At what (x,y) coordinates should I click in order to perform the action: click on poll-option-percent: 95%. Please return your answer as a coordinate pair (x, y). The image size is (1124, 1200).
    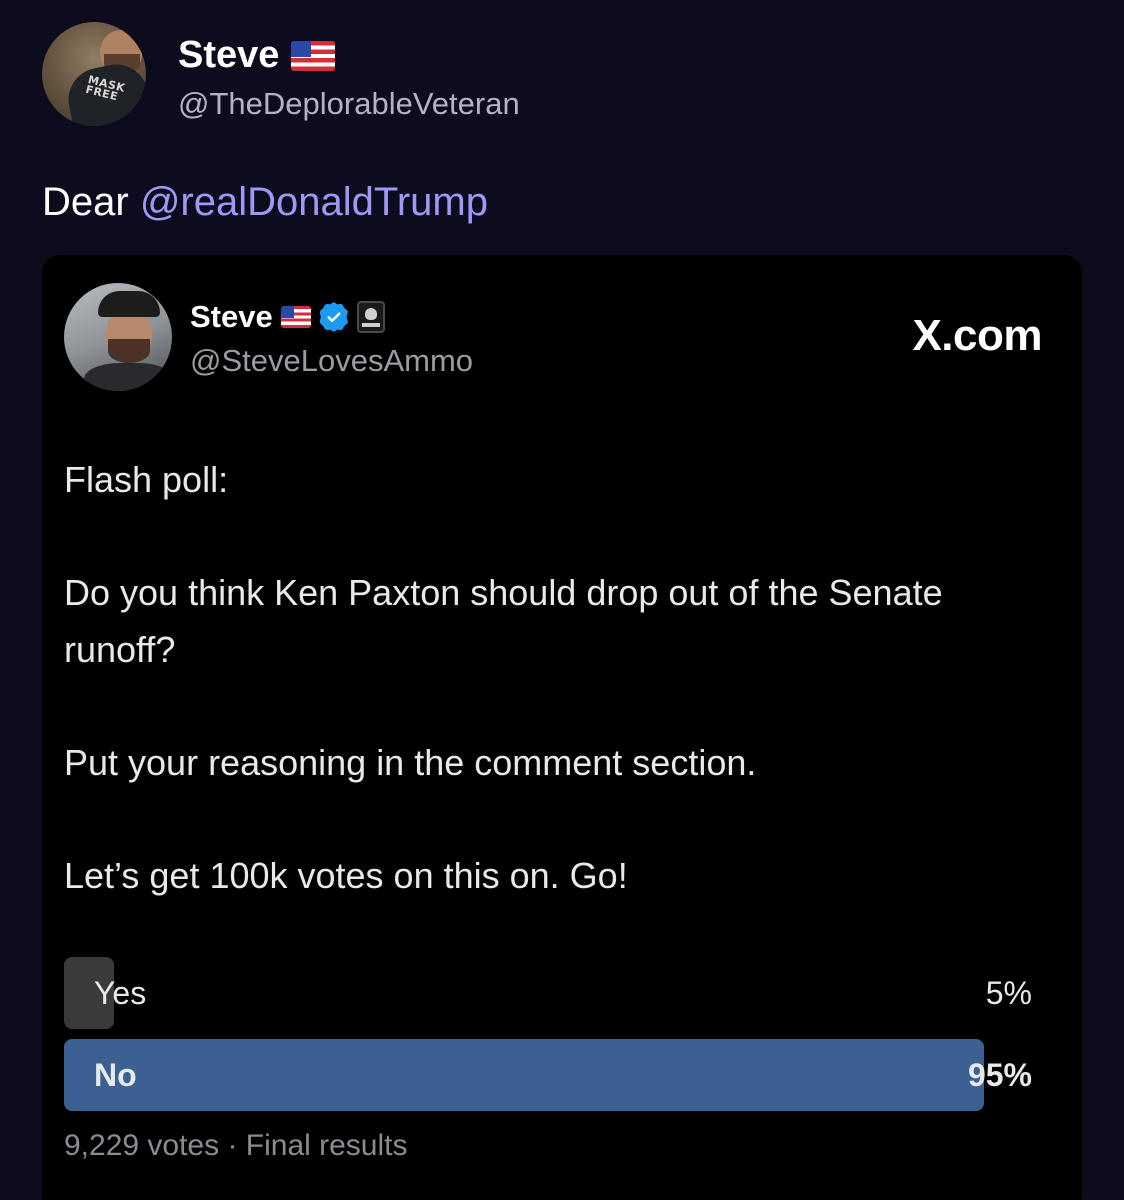
    Looking at the image, I should click on (999, 1075).